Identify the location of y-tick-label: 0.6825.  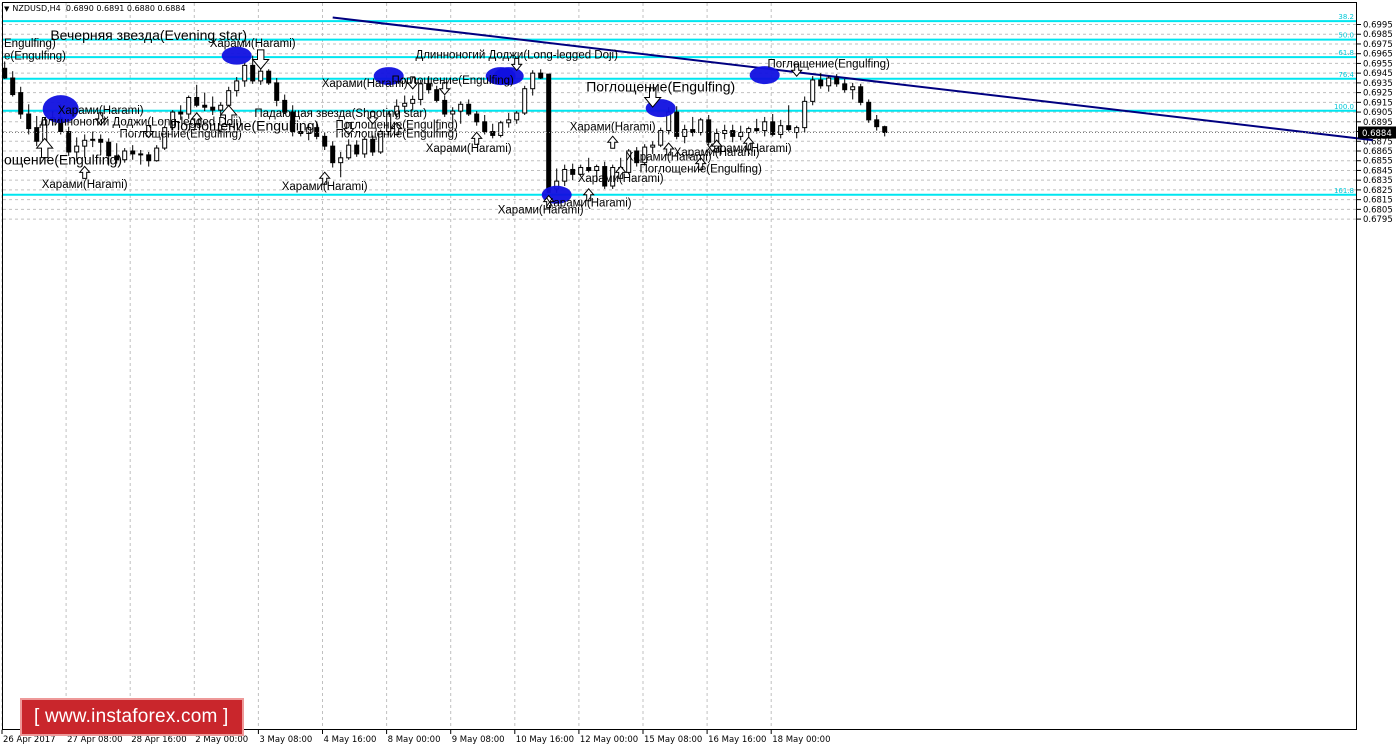
(1378, 191).